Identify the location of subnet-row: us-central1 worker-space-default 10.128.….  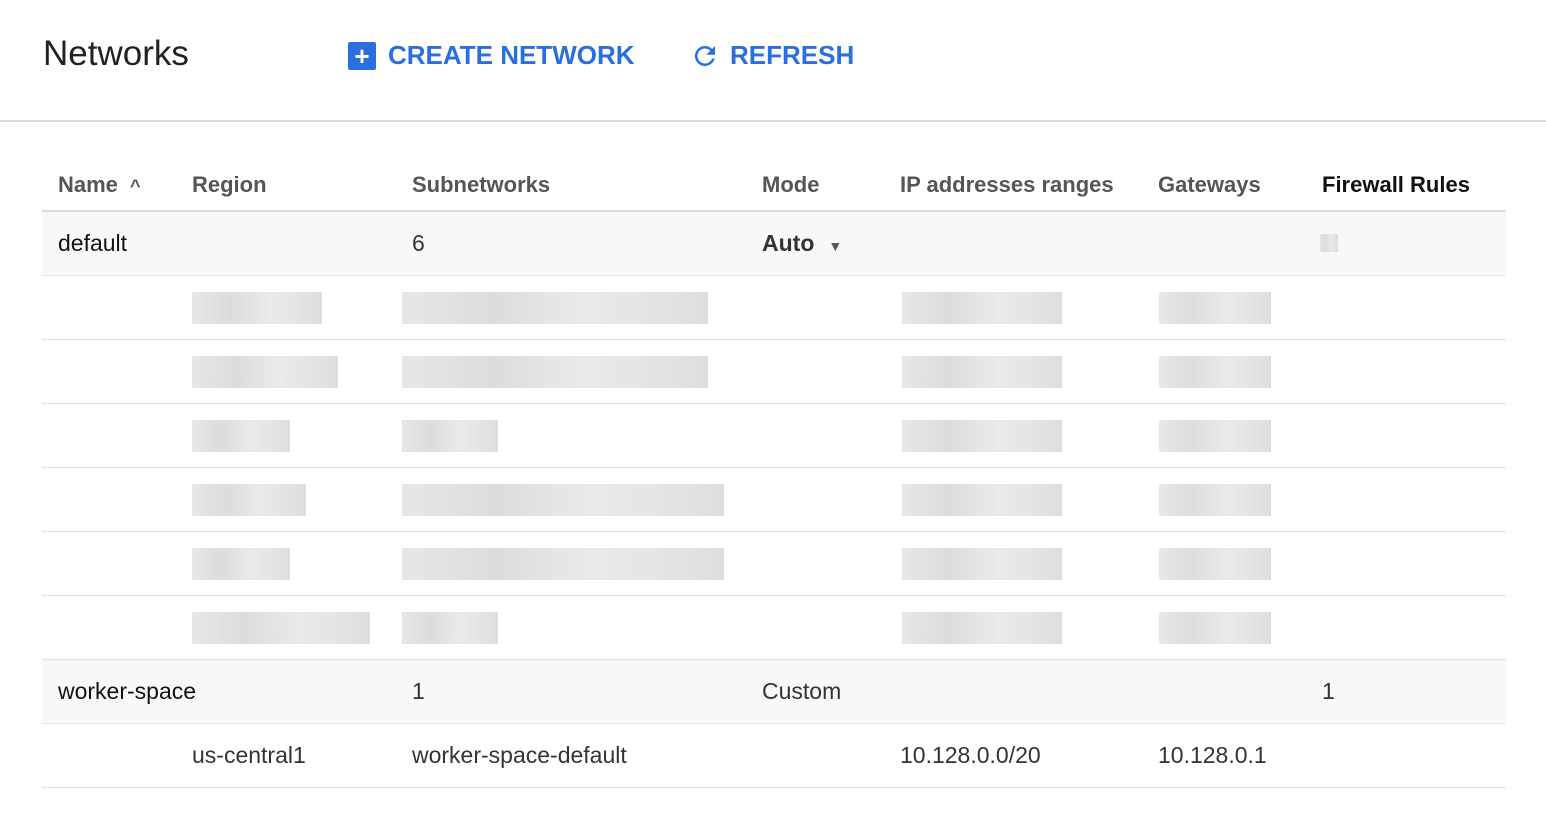
(774, 756).